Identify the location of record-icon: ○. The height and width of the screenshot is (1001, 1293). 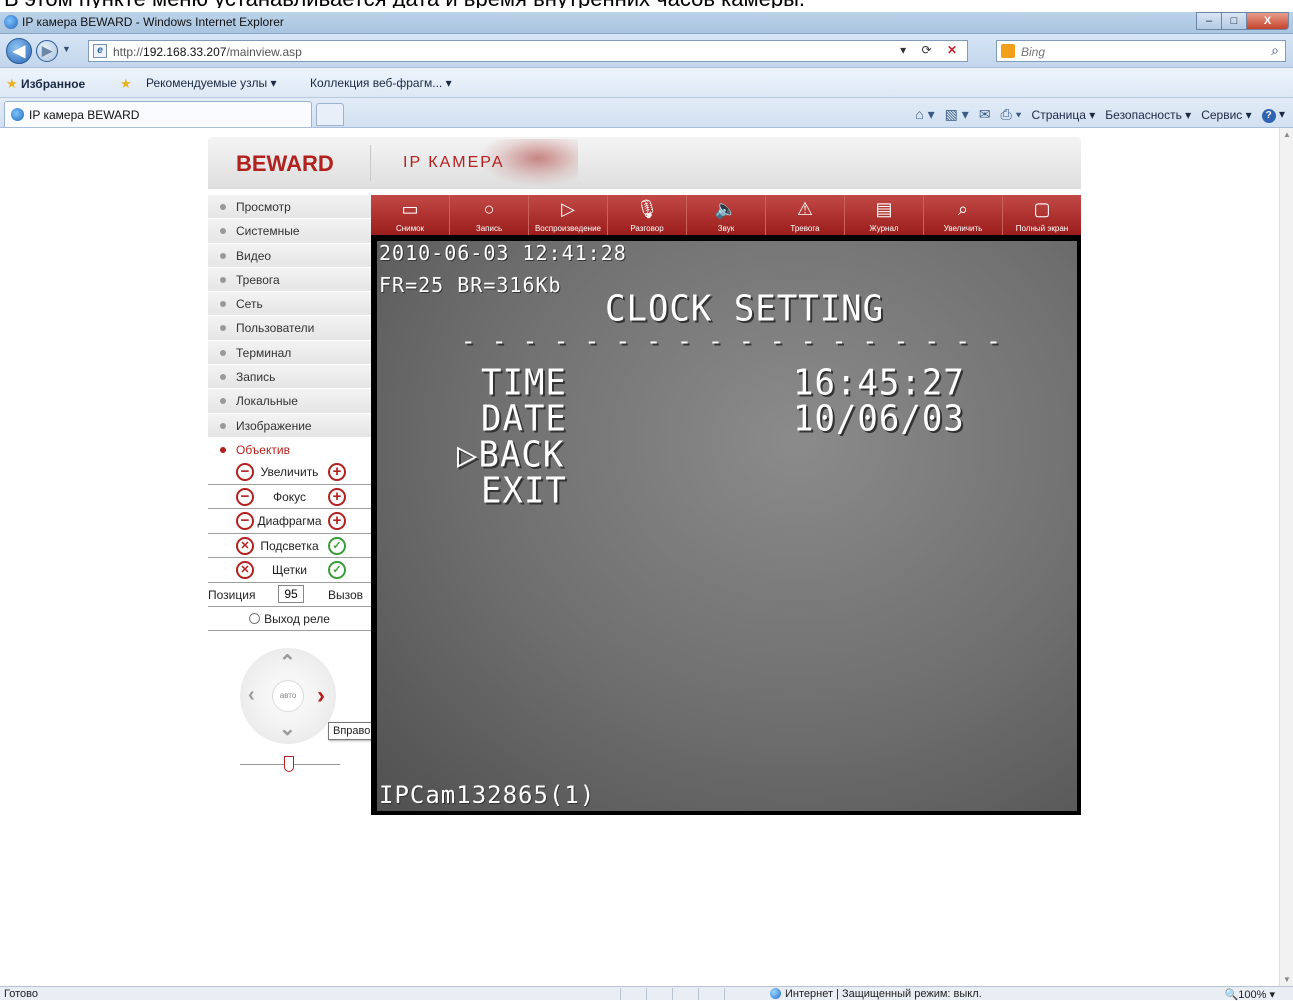
(489, 209).